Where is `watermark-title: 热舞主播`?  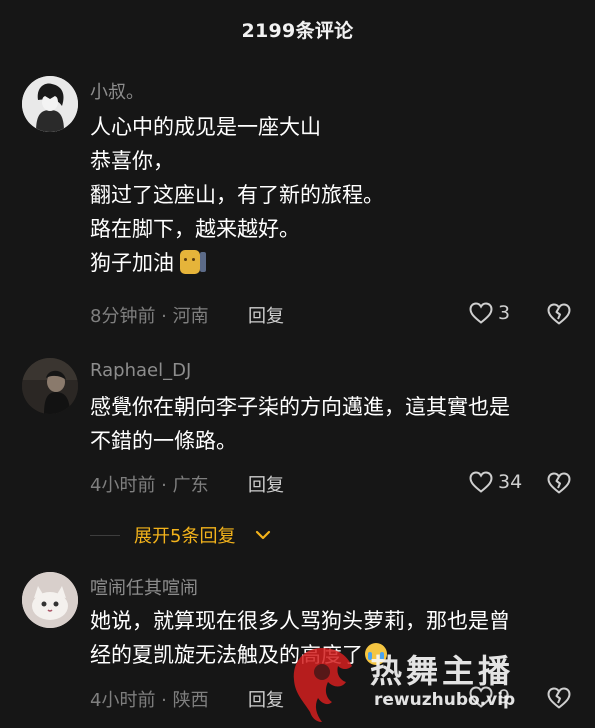 watermark-title: 热舞主播 is located at coordinates (442, 671).